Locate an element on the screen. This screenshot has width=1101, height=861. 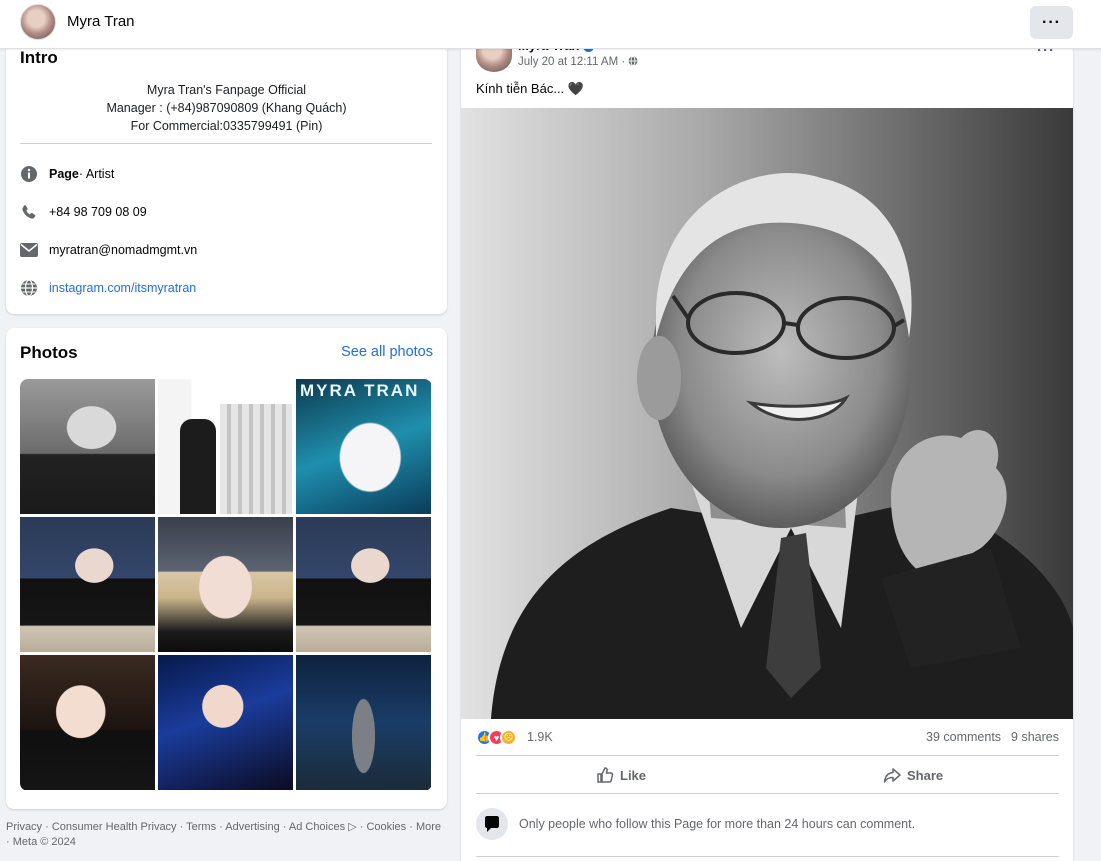
page-category: · Artist is located at coordinates (96, 174).